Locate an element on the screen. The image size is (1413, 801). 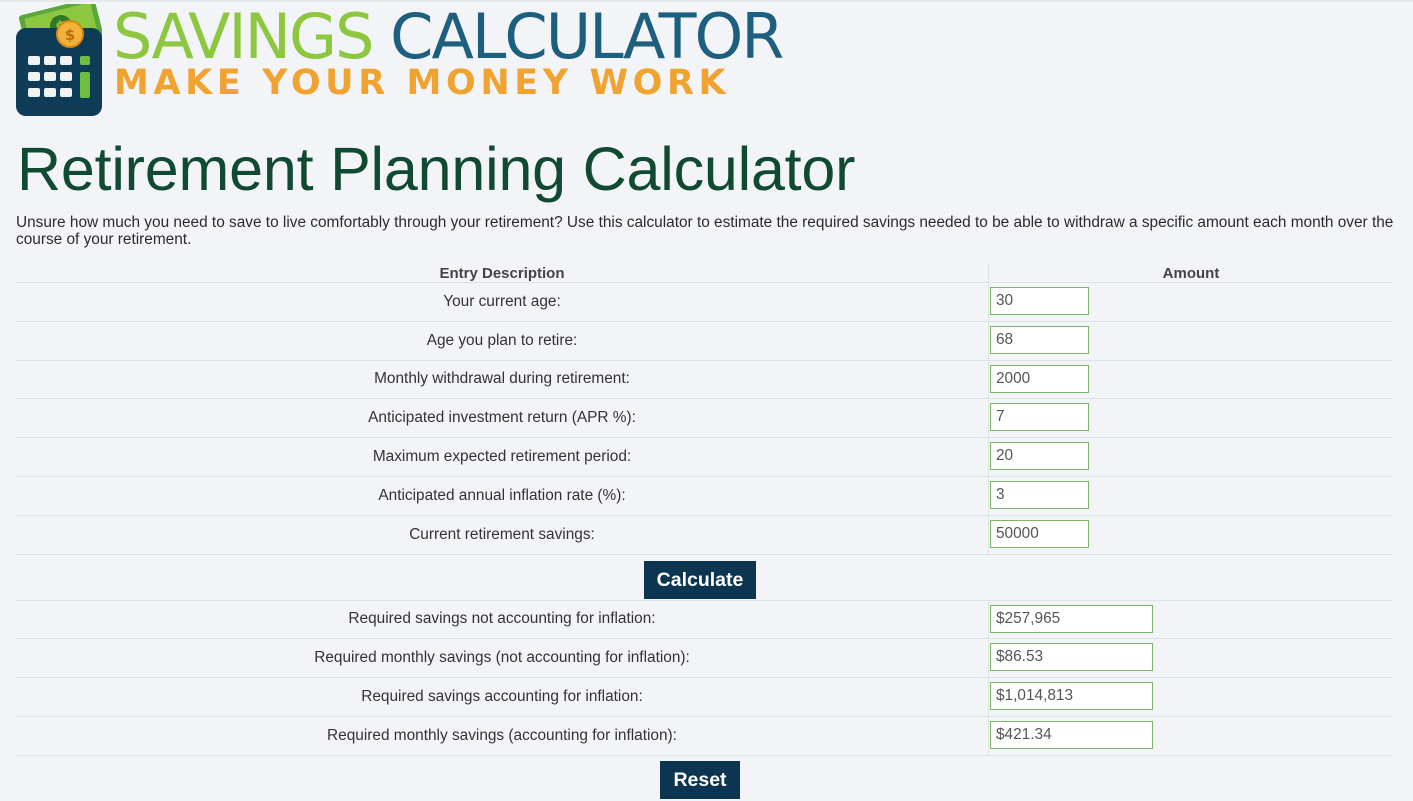
table-row: Anticipated annual inflation rate (%): 3 is located at coordinates (704, 496).